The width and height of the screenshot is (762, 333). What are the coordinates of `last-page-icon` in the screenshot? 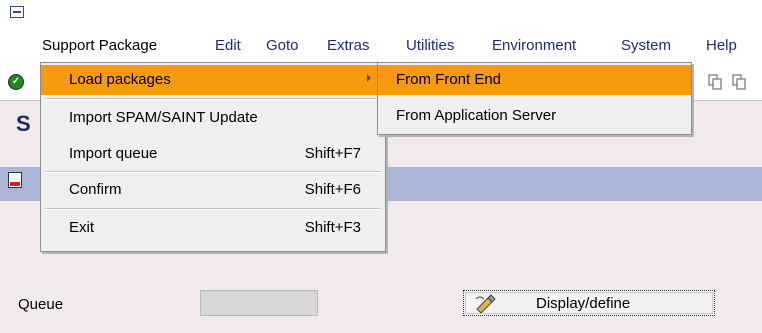 It's located at (739, 81).